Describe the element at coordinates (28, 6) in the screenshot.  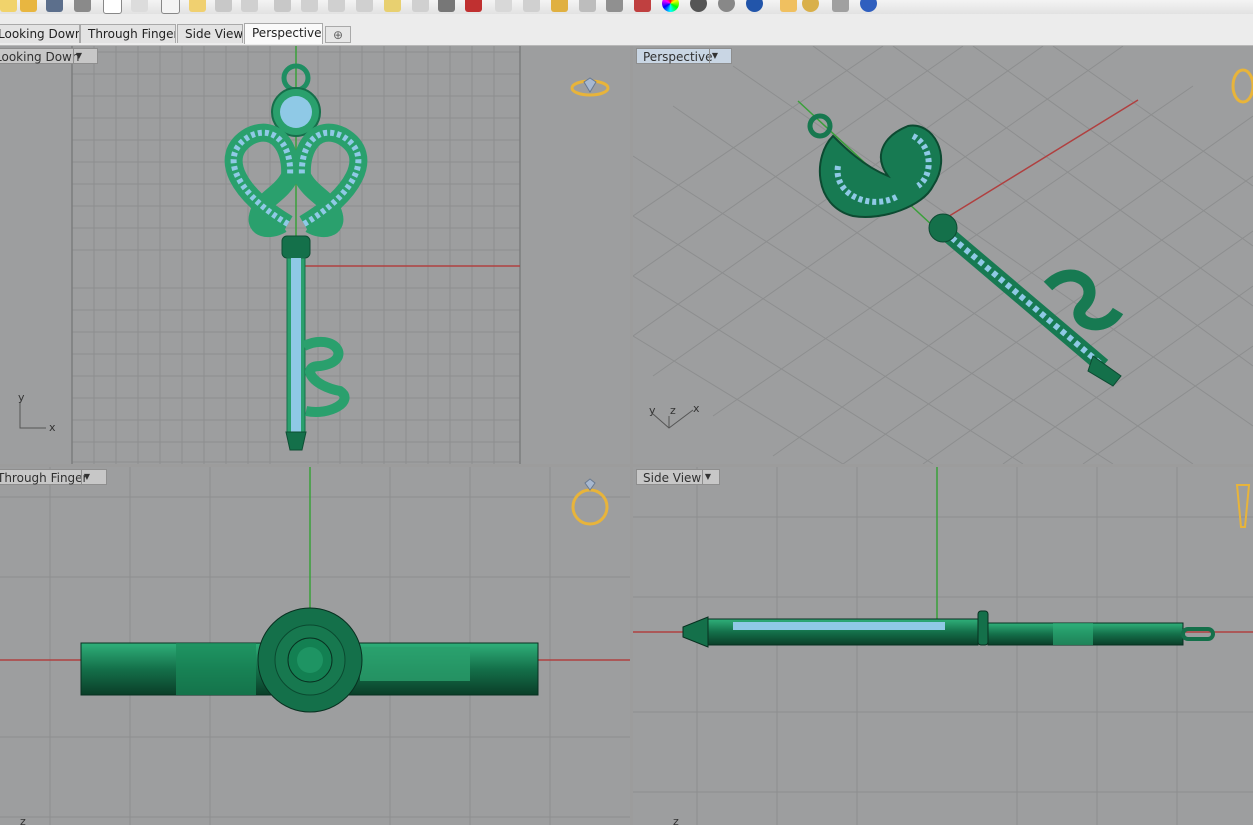
I see `open-icon` at that location.